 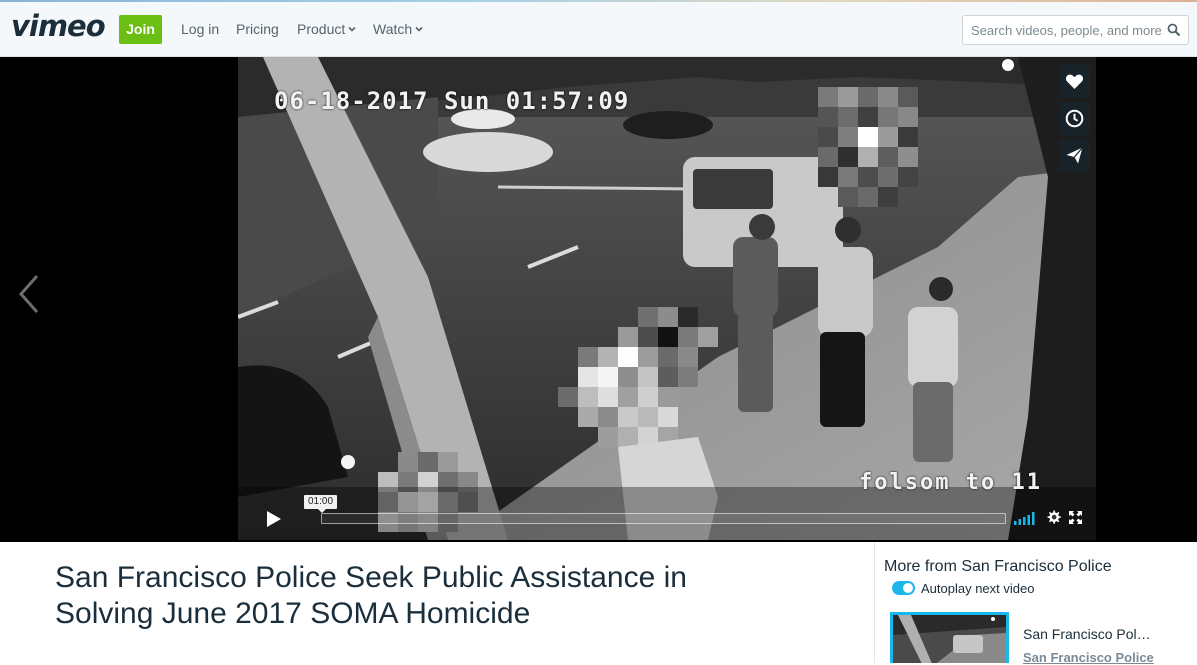 What do you see at coordinates (998, 567) in the screenshot?
I see `more-from-heading: More from San Francisco Police` at bounding box center [998, 567].